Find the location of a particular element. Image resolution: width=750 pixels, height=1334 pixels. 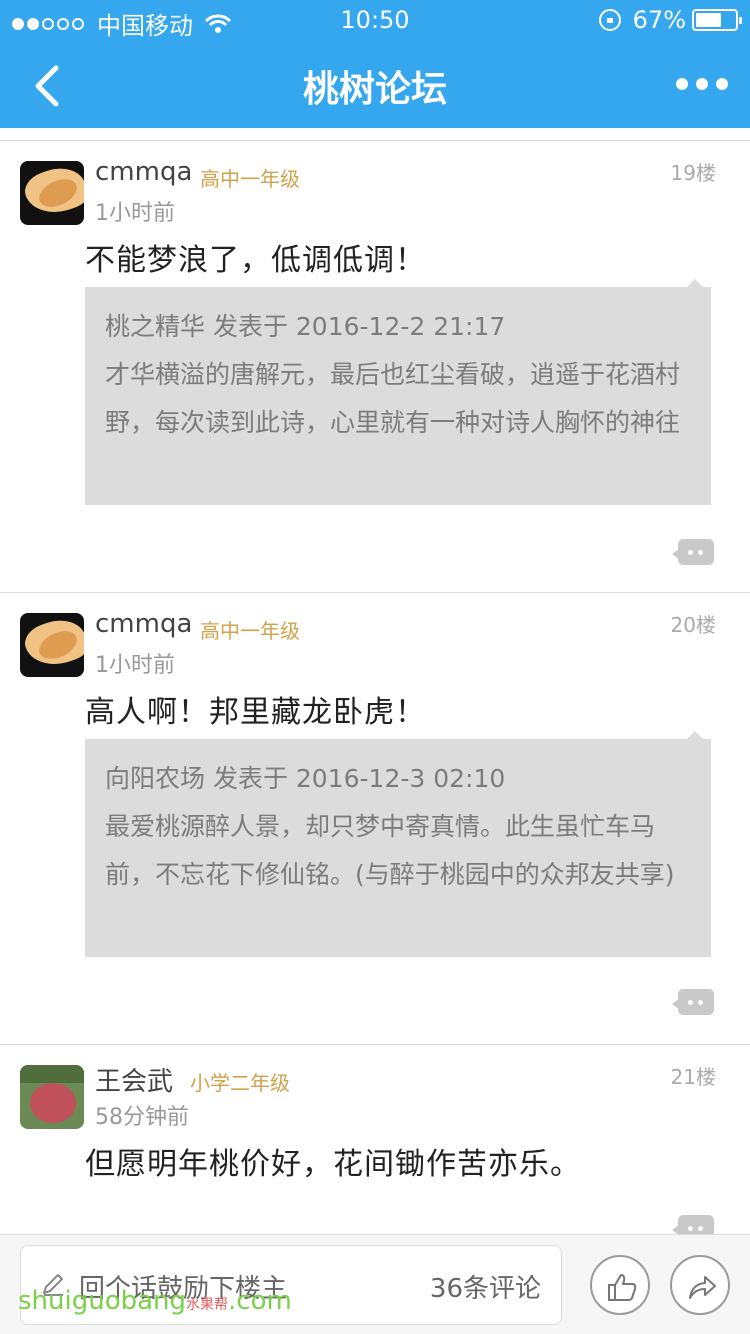

page-title: 桃树论坛 is located at coordinates (374, 89).